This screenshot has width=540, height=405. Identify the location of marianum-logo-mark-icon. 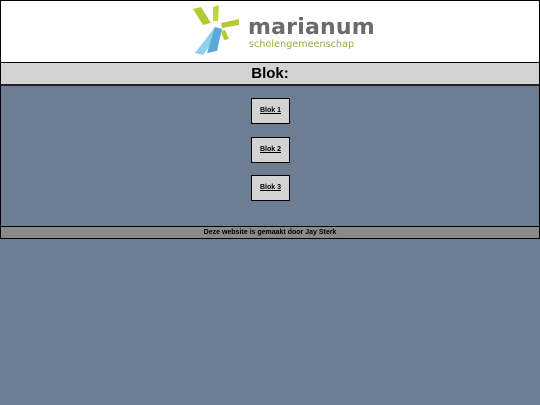
(216, 30).